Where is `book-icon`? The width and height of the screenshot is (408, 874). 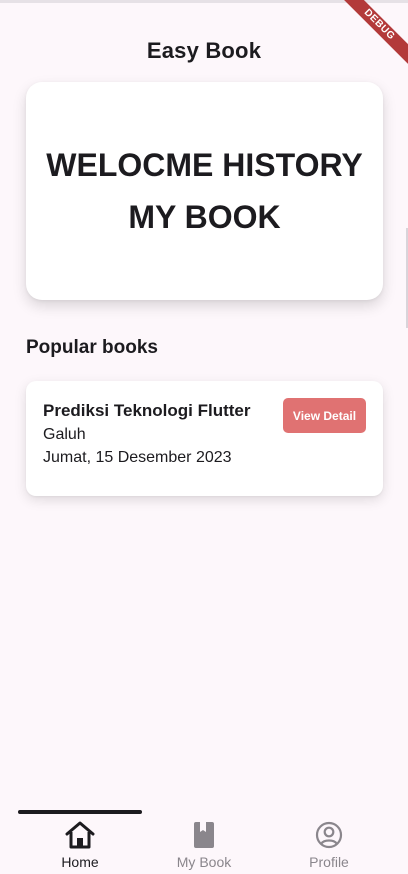
book-icon is located at coordinates (204, 835).